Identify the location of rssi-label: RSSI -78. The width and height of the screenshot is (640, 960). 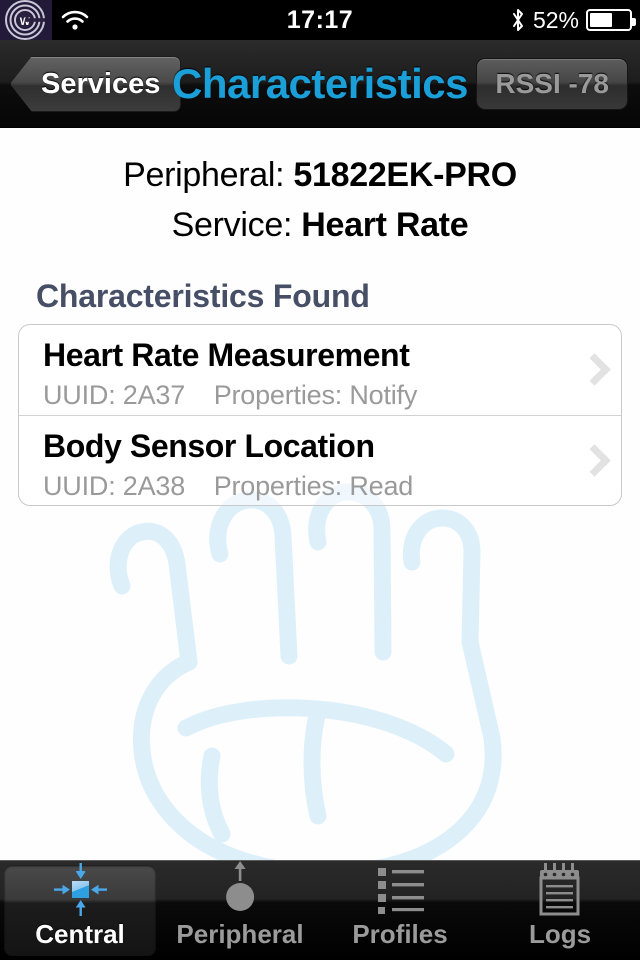
(552, 83).